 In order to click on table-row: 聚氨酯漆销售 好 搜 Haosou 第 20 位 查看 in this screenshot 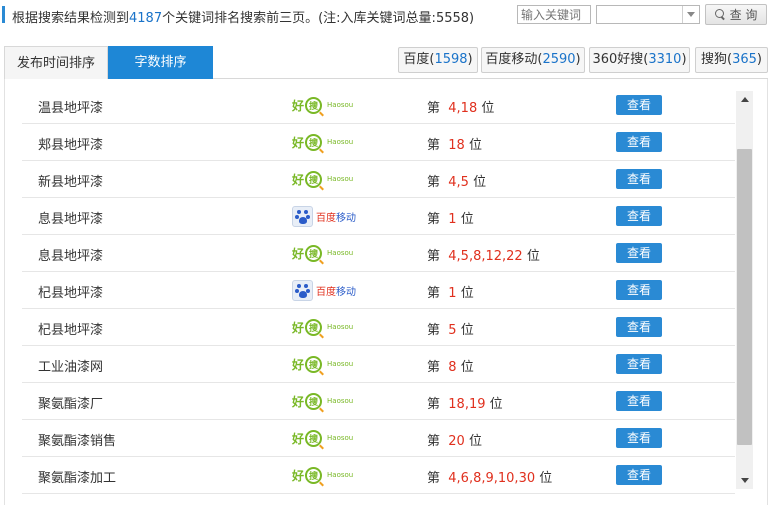, I will do `click(378, 438)`.